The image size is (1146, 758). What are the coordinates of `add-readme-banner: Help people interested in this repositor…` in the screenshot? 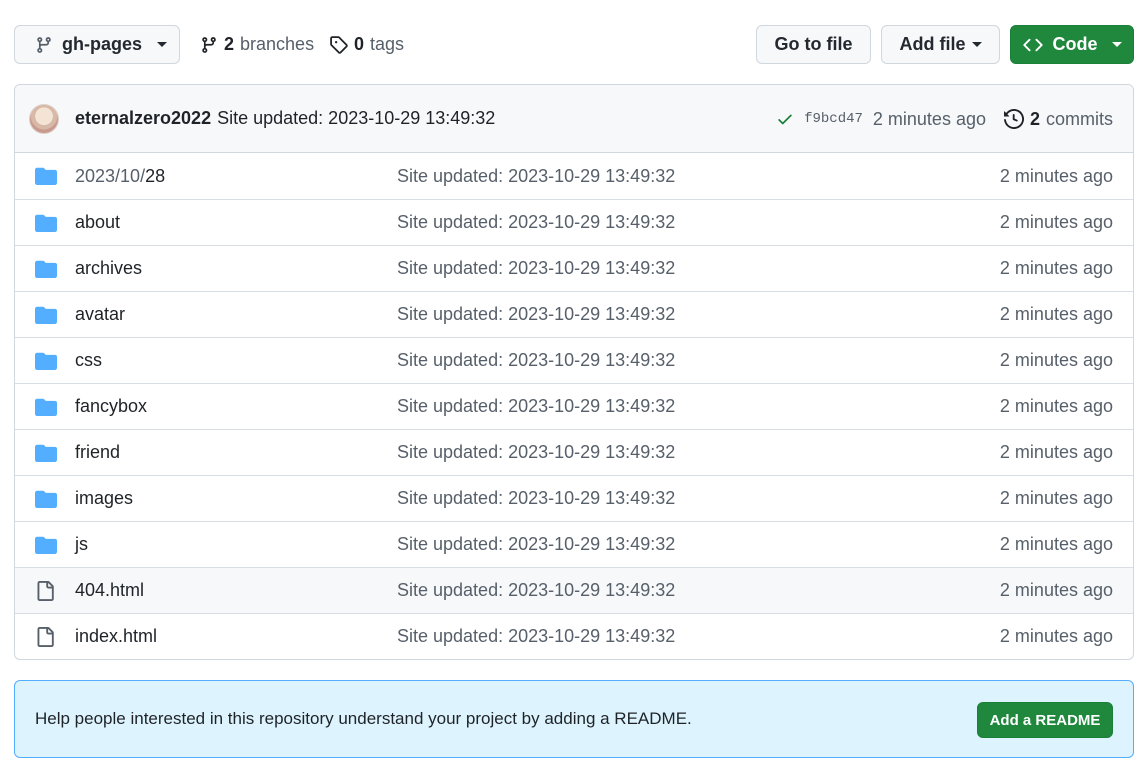 It's located at (574, 719).